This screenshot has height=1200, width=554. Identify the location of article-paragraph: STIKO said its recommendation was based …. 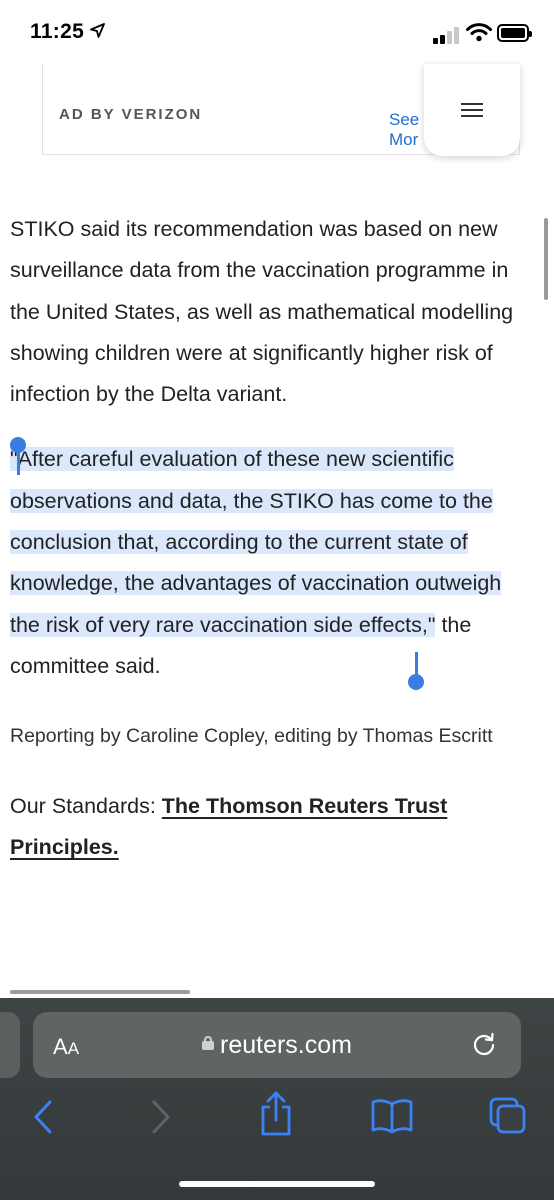
(262, 312).